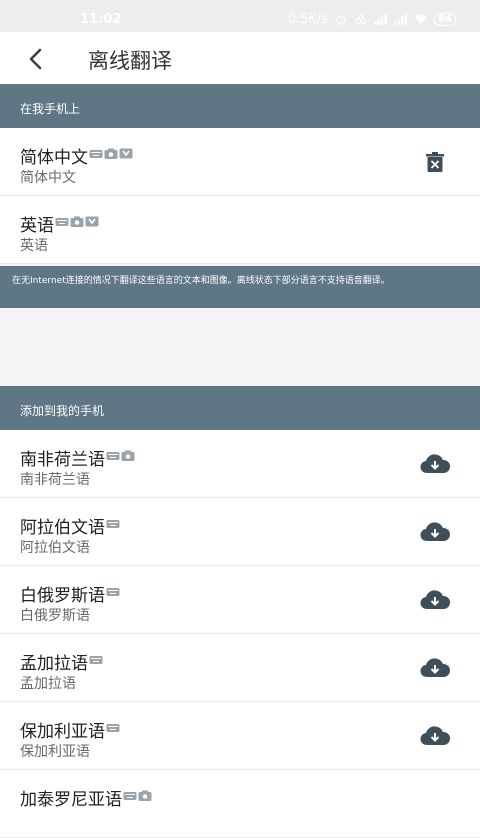 The image size is (480, 838). Describe the element at coordinates (34, 246) in the screenshot. I see `language-native-name: 英语` at that location.